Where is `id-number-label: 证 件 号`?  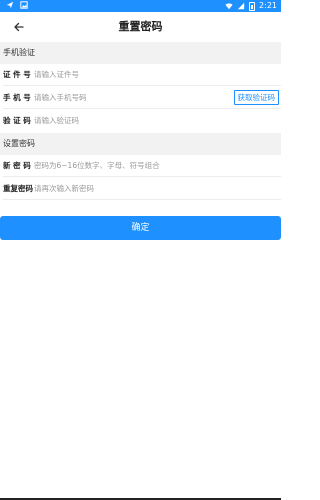
id-number-label: 证 件 号 is located at coordinates (17, 74).